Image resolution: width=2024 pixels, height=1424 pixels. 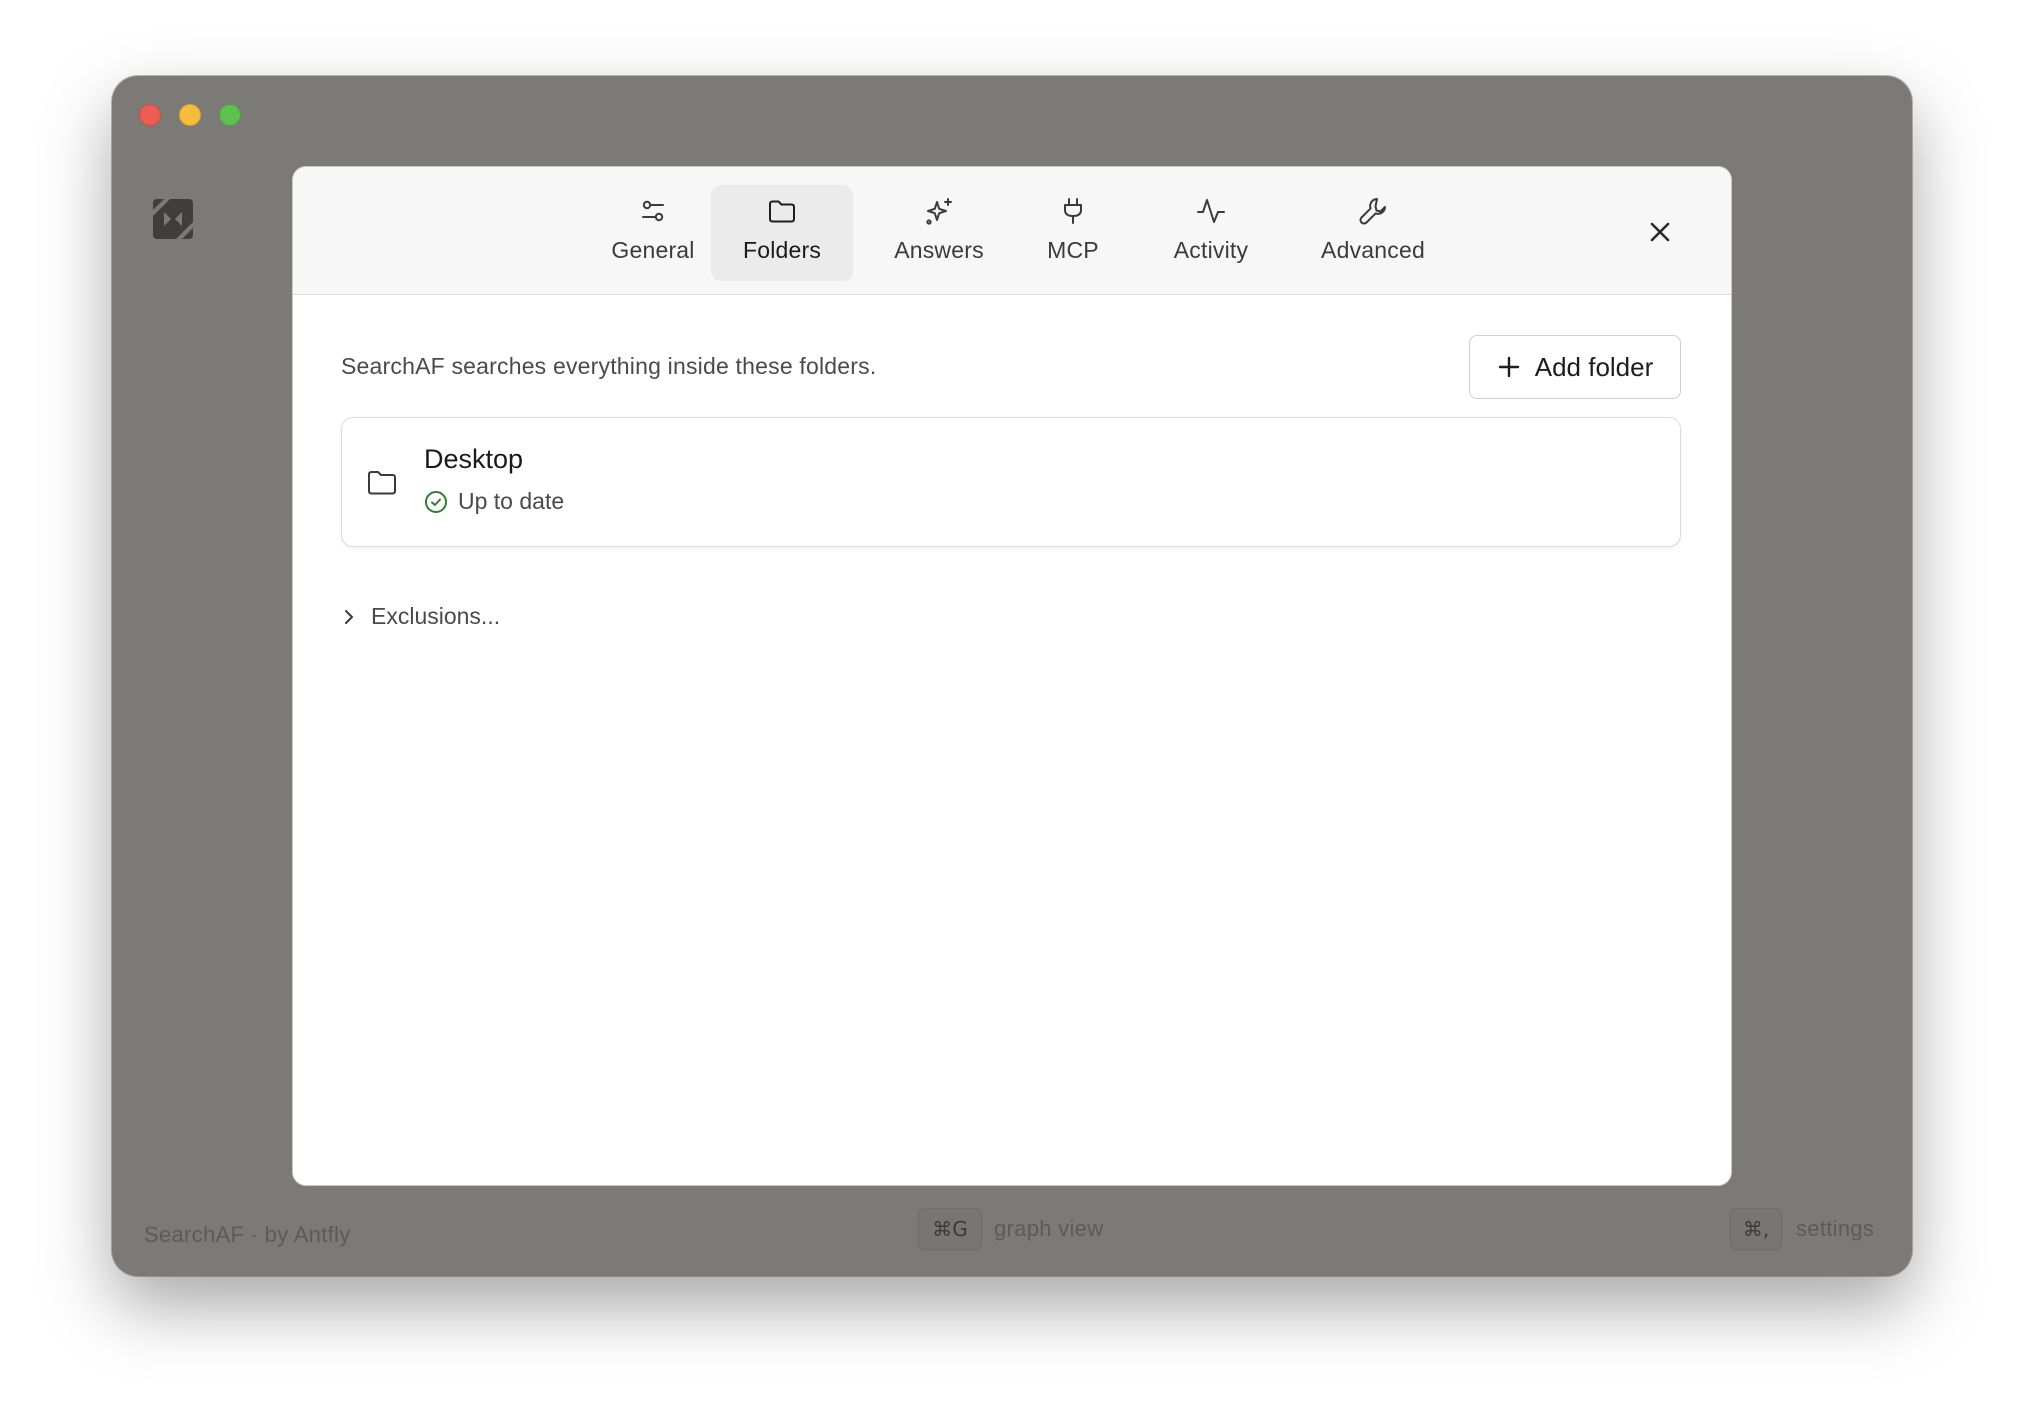 I want to click on close-settings-button, so click(x=1660, y=232).